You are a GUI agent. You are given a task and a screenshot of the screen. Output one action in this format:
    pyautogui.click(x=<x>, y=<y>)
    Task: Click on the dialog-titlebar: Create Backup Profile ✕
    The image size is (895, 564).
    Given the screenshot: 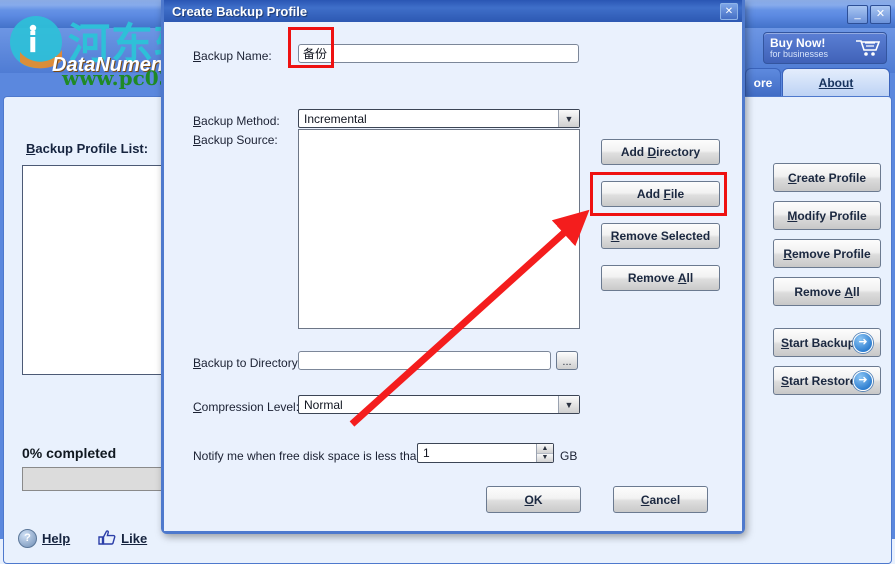 What is the action you would take?
    pyautogui.click(x=453, y=11)
    